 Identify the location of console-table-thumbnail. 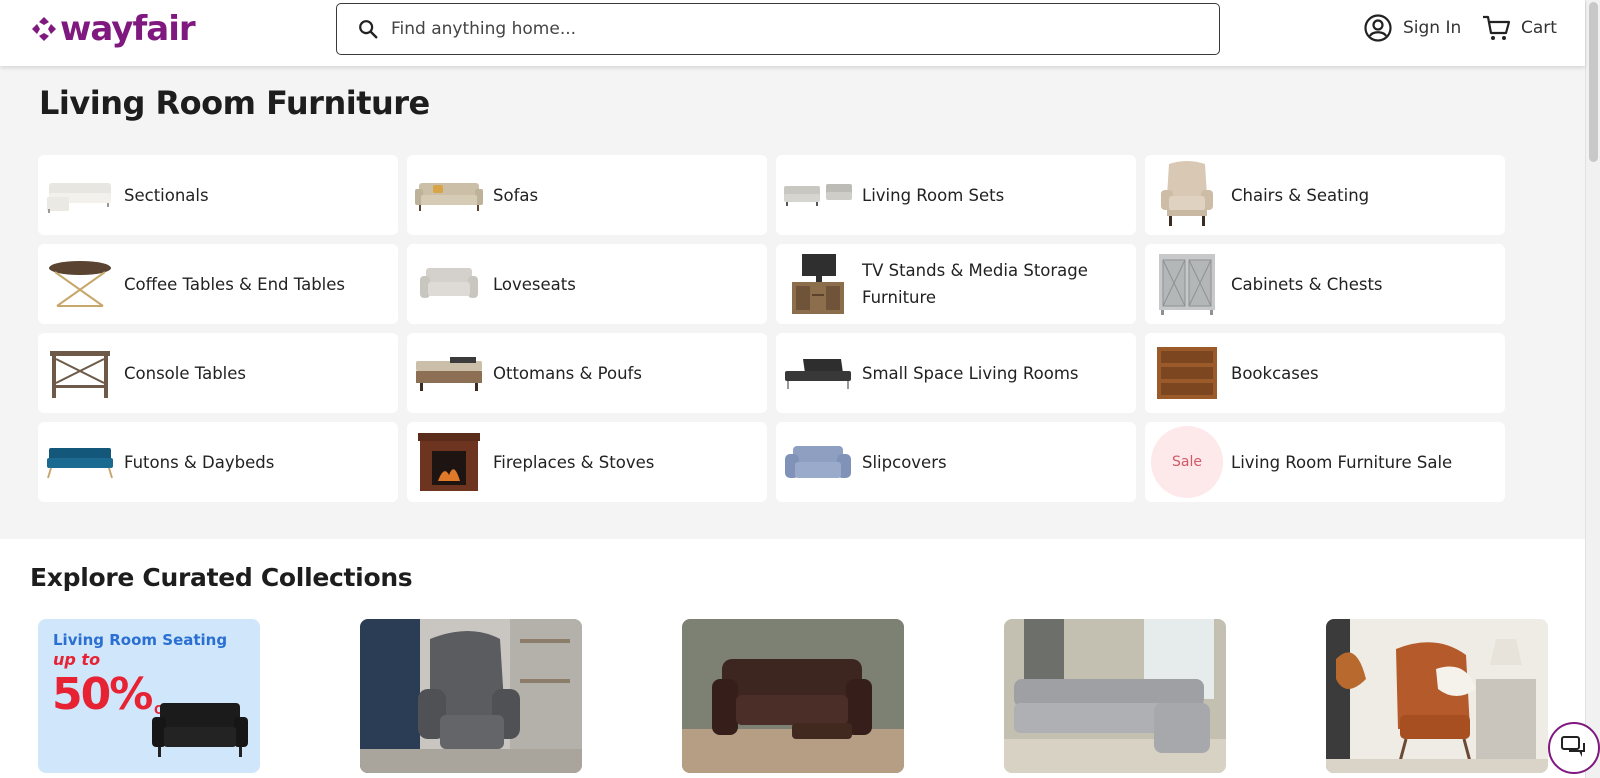
(80, 373).